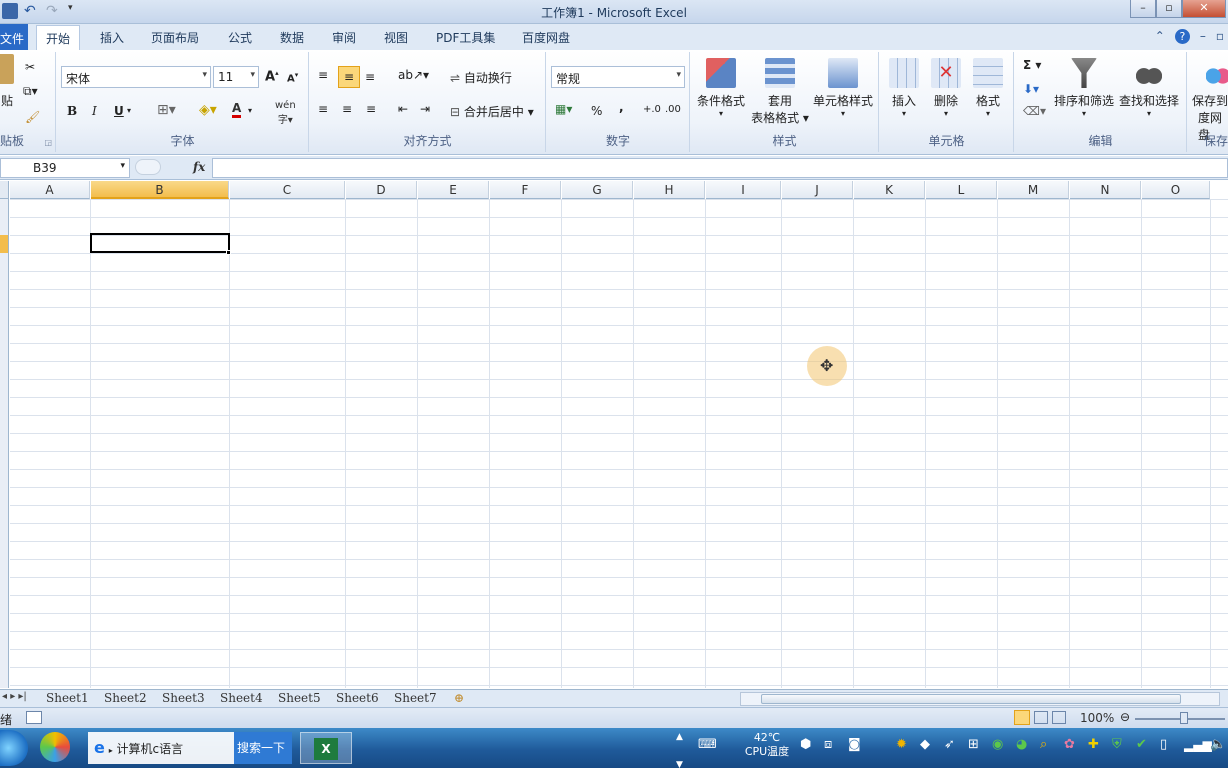 This screenshot has height=768, width=1228. Describe the element at coordinates (94, 111) in the screenshot. I see `italic-button: I` at that location.